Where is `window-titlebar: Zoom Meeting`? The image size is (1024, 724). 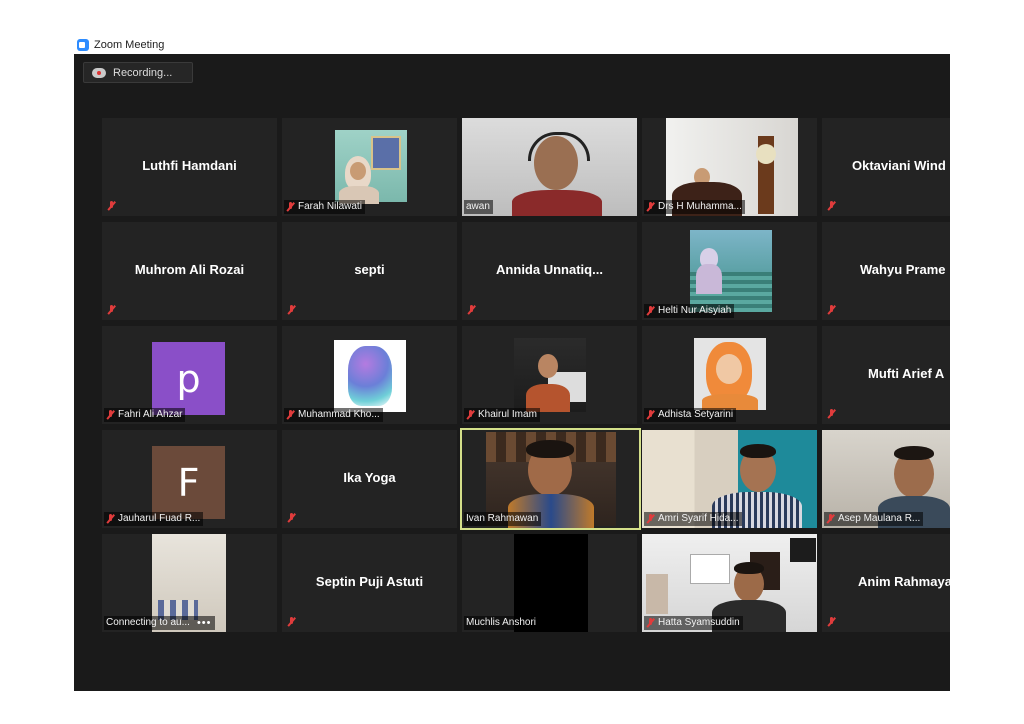
window-titlebar: Zoom Meeting is located at coordinates (120, 45).